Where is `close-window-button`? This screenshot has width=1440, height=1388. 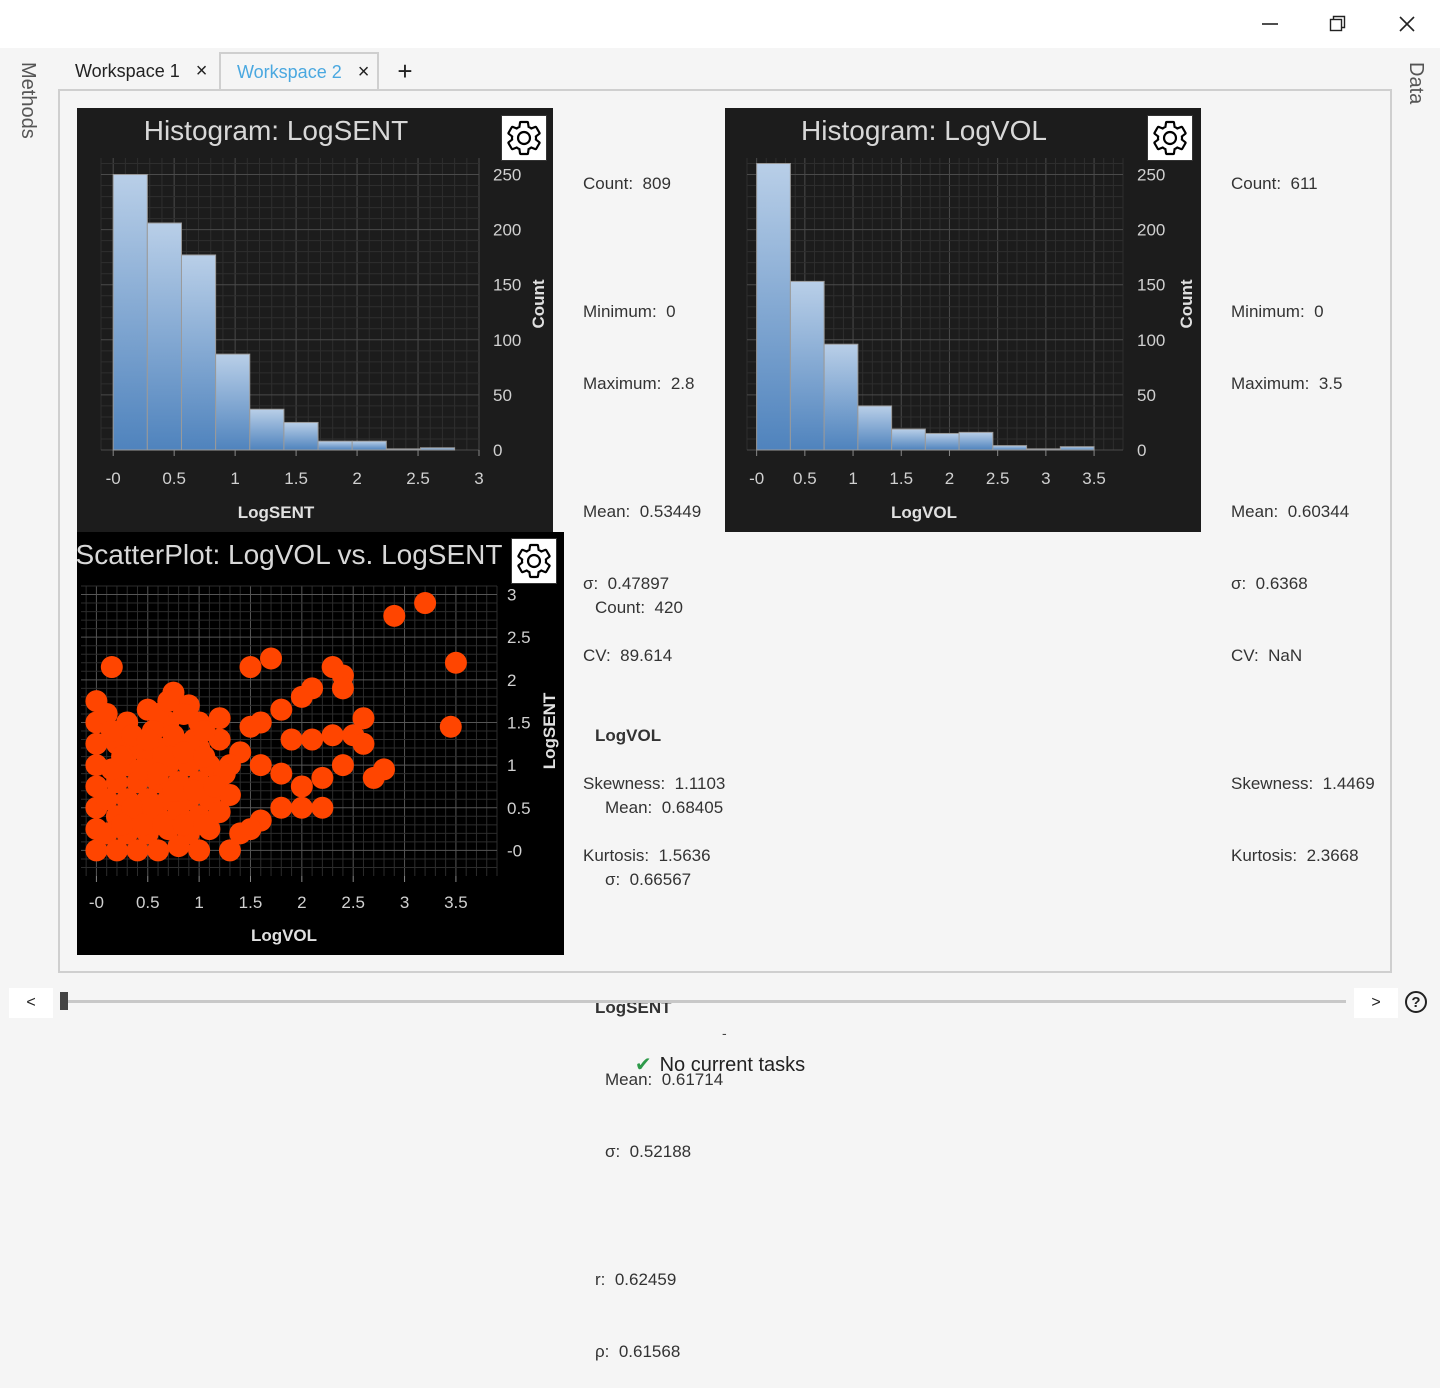
close-window-button is located at coordinates (1407, 24).